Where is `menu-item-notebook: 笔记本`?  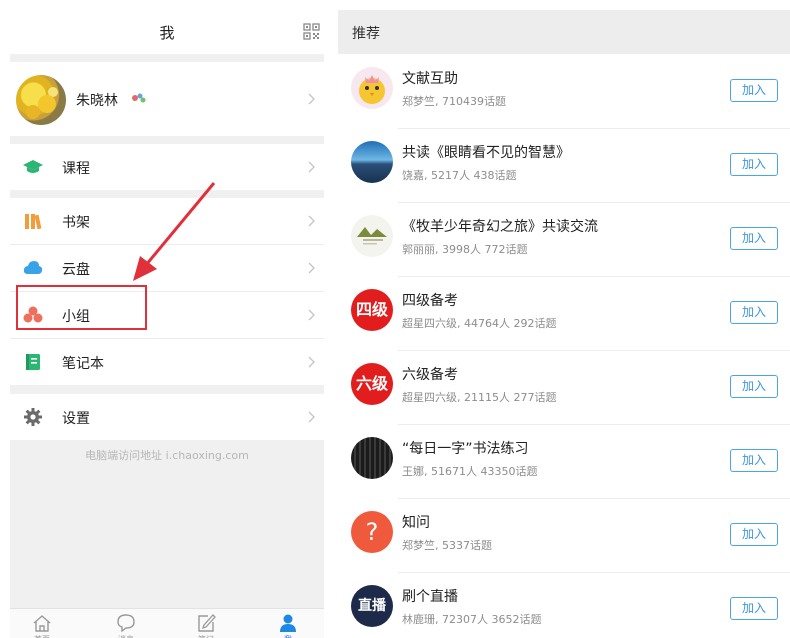
menu-item-notebook: 笔记本 is located at coordinates (167, 362).